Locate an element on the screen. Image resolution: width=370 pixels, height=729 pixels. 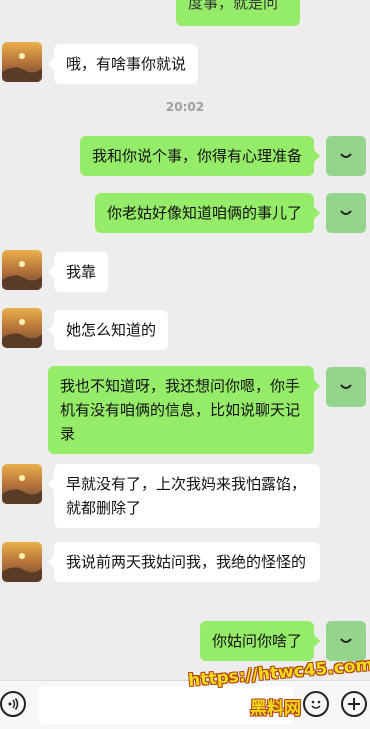
emoji-icon is located at coordinates (316, 704).